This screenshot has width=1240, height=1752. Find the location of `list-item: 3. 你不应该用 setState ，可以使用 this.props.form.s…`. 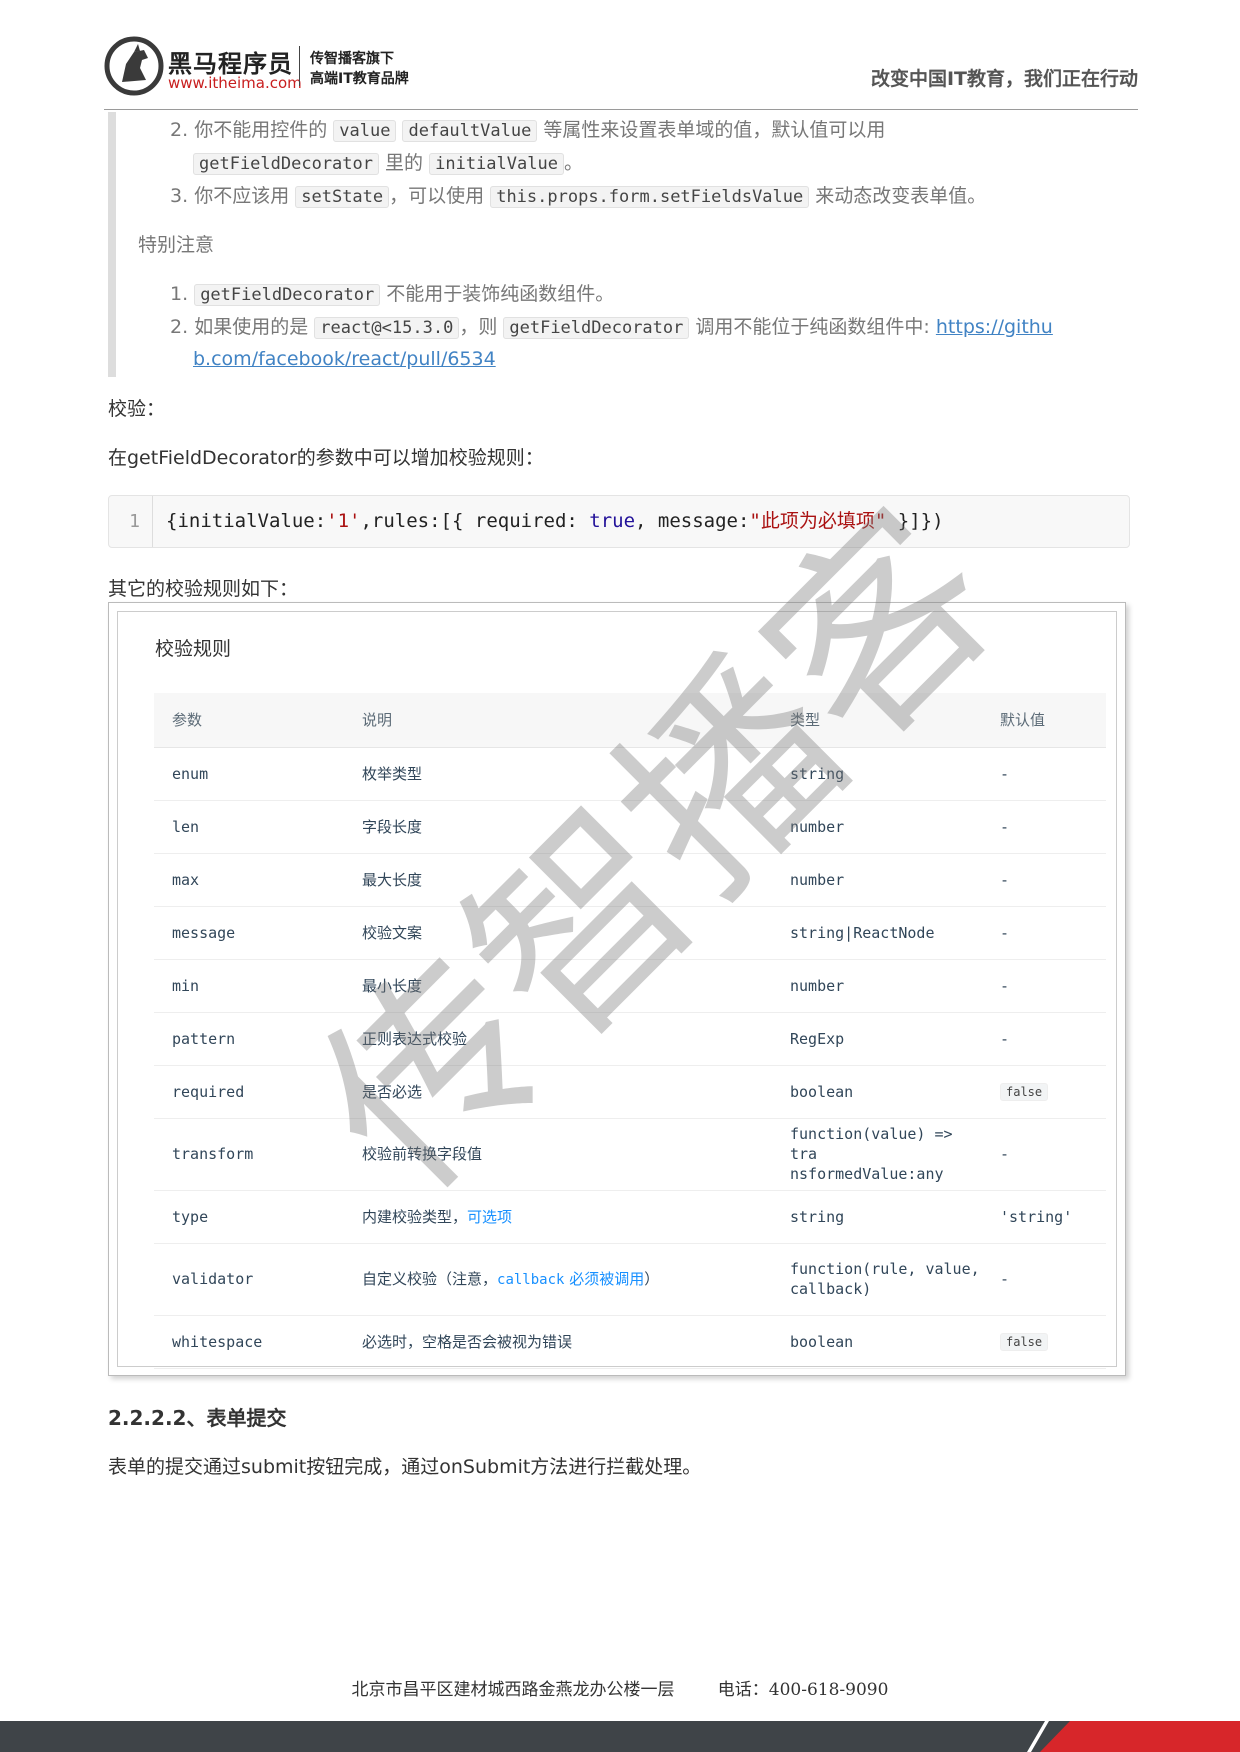

list-item: 3. 你不应该用 setState ，可以使用 this.props.form.s… is located at coordinates (578, 196).